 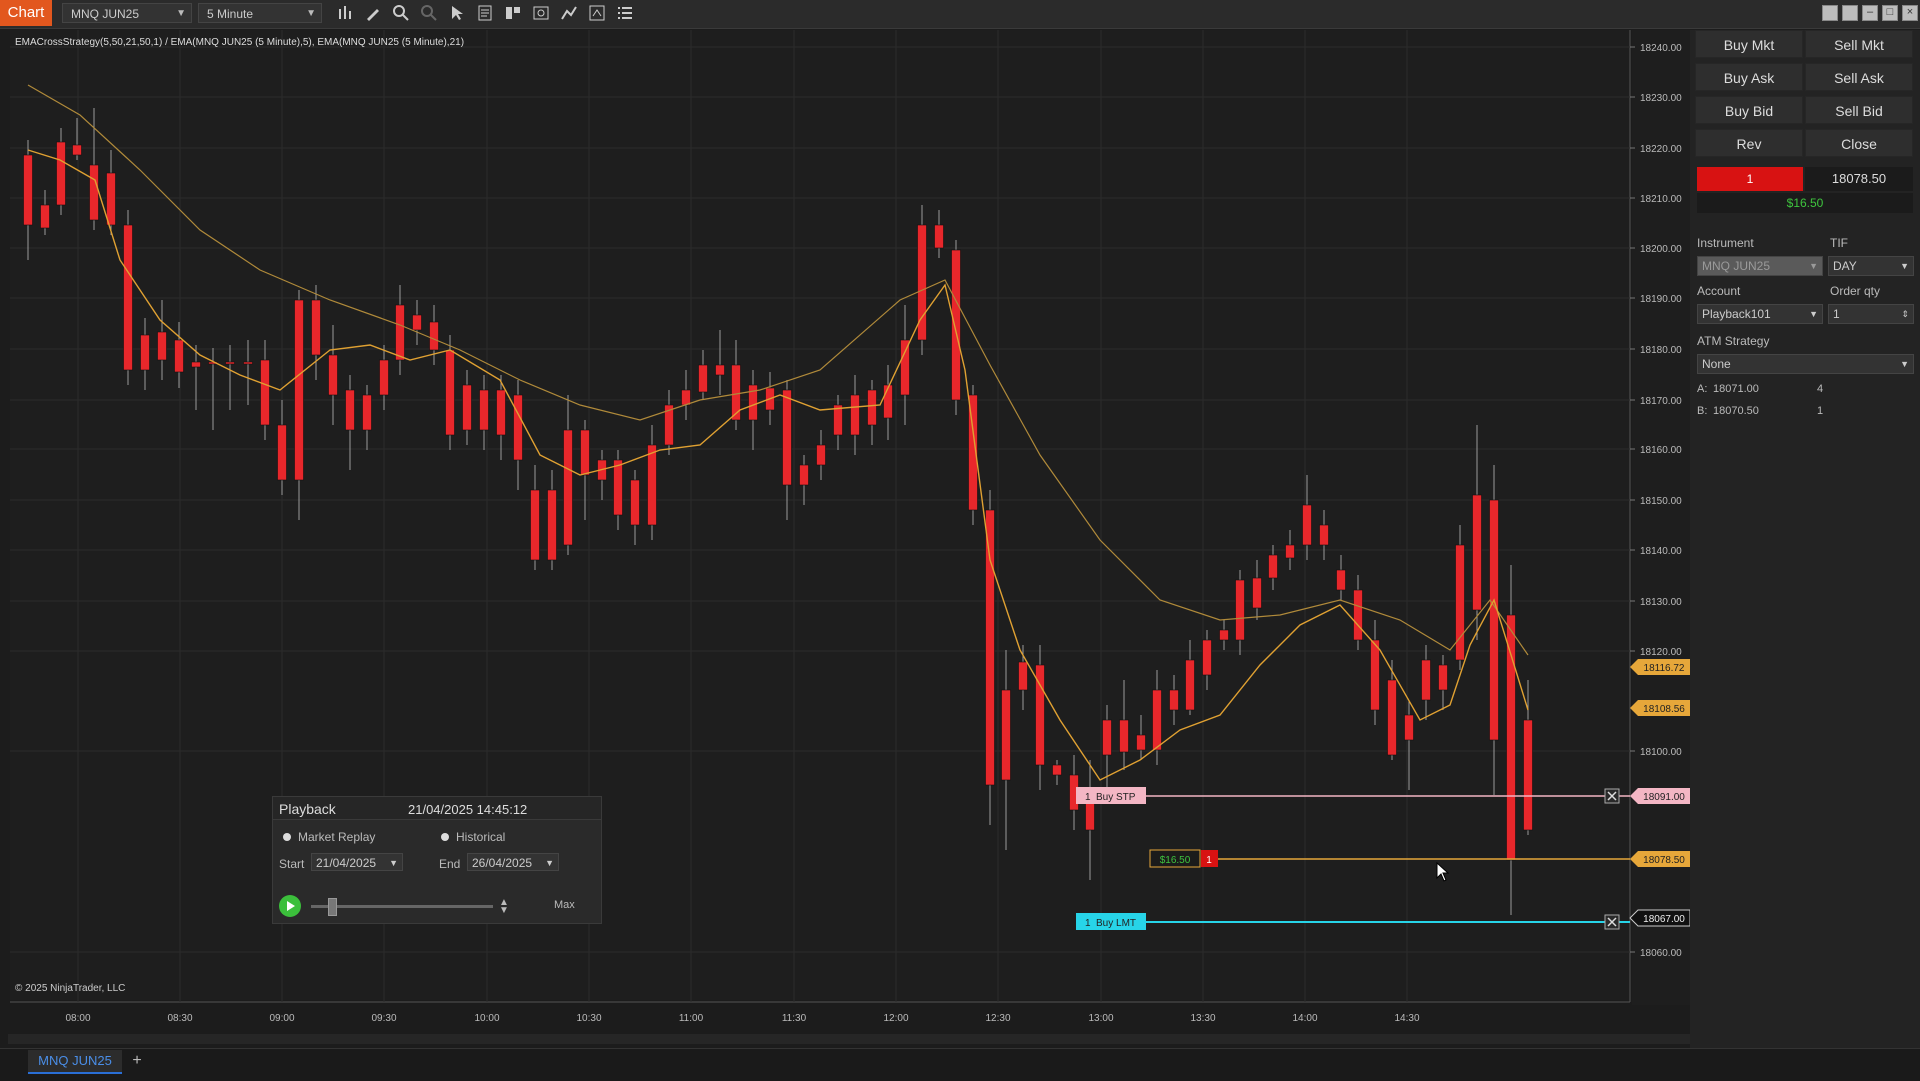 What do you see at coordinates (260, 13) in the screenshot?
I see `interval-selector: 5 Minute ▼` at bounding box center [260, 13].